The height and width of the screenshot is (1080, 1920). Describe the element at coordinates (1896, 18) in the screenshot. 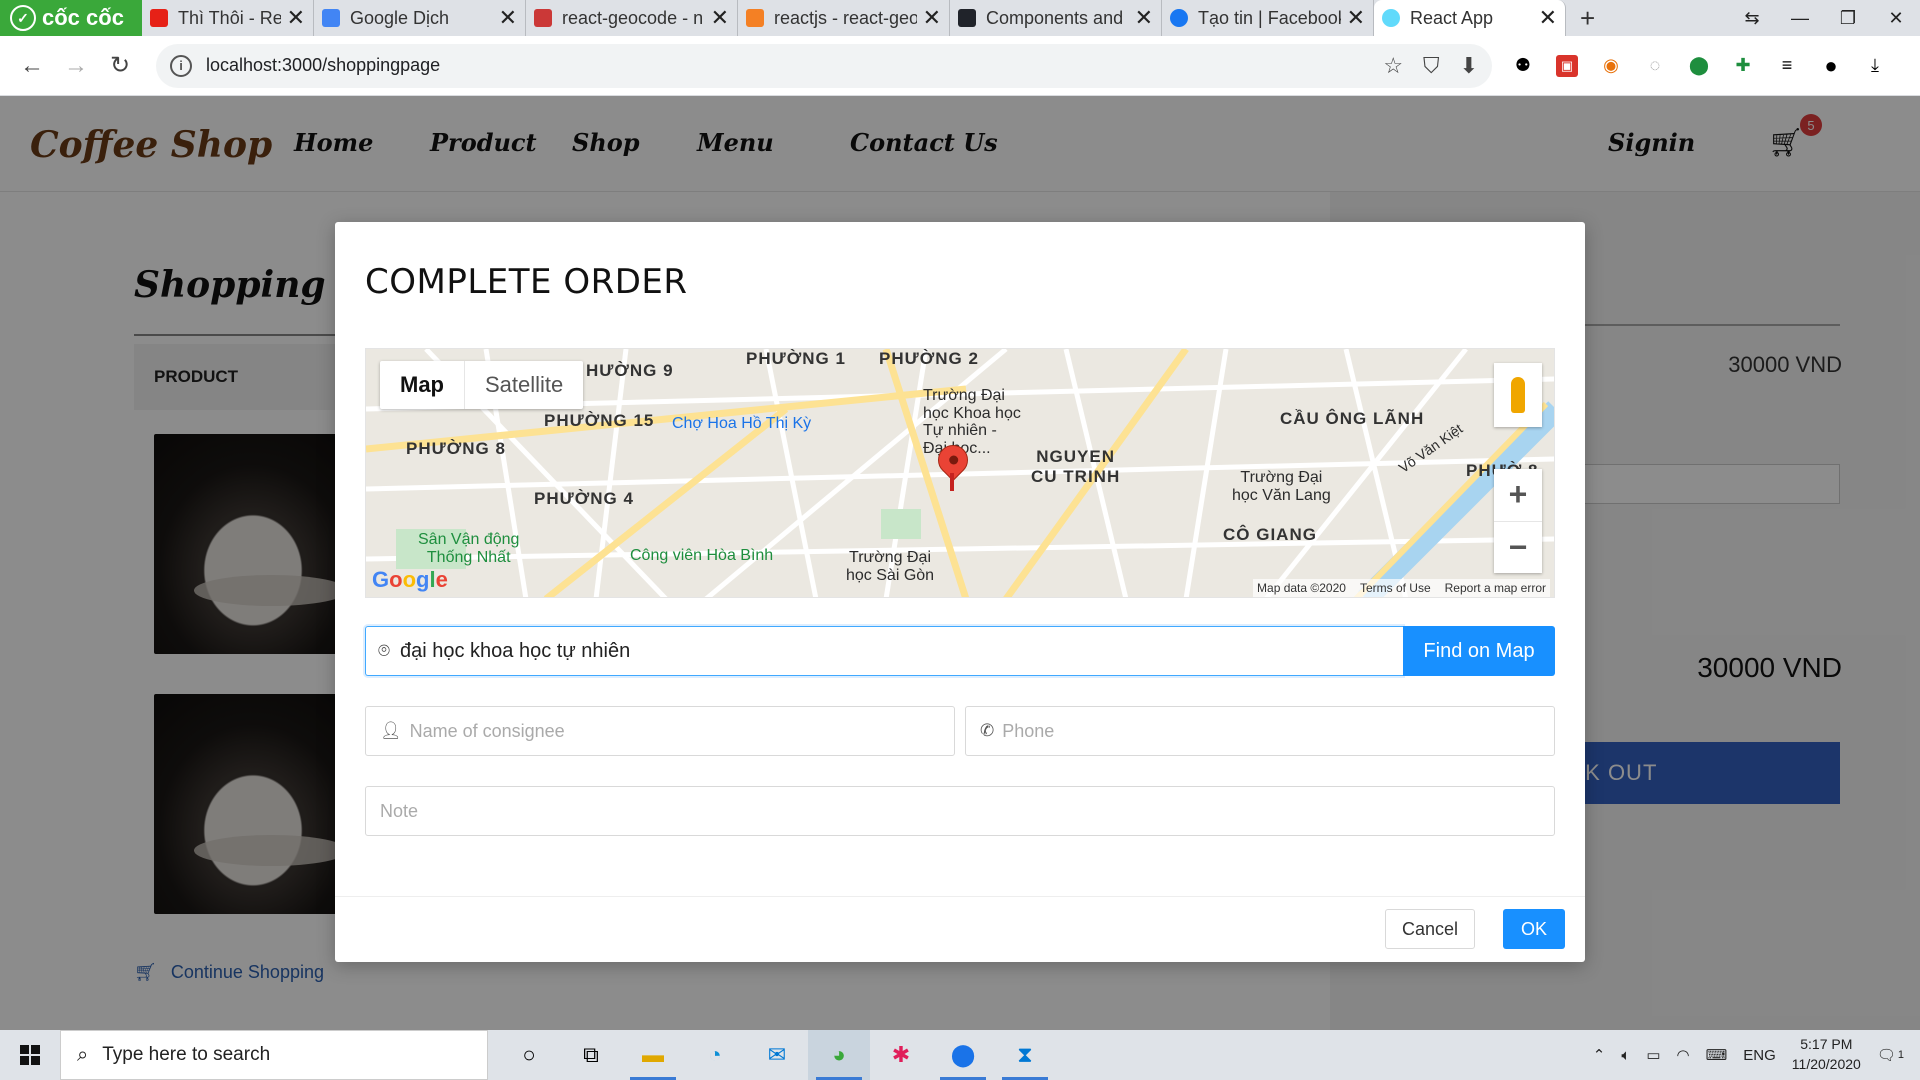

I see `close-window-button: ✕` at that location.